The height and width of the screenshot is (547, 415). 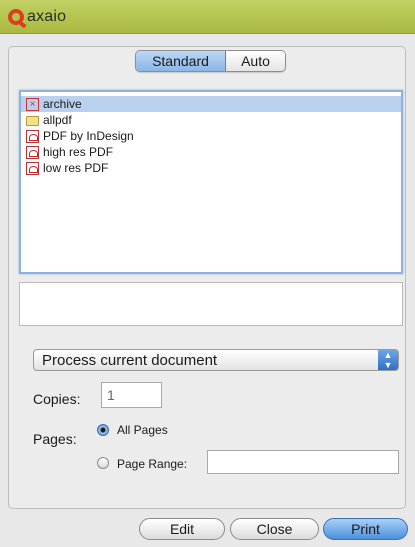 What do you see at coordinates (130, 360) in the screenshot?
I see `process-select-value: Process current document` at bounding box center [130, 360].